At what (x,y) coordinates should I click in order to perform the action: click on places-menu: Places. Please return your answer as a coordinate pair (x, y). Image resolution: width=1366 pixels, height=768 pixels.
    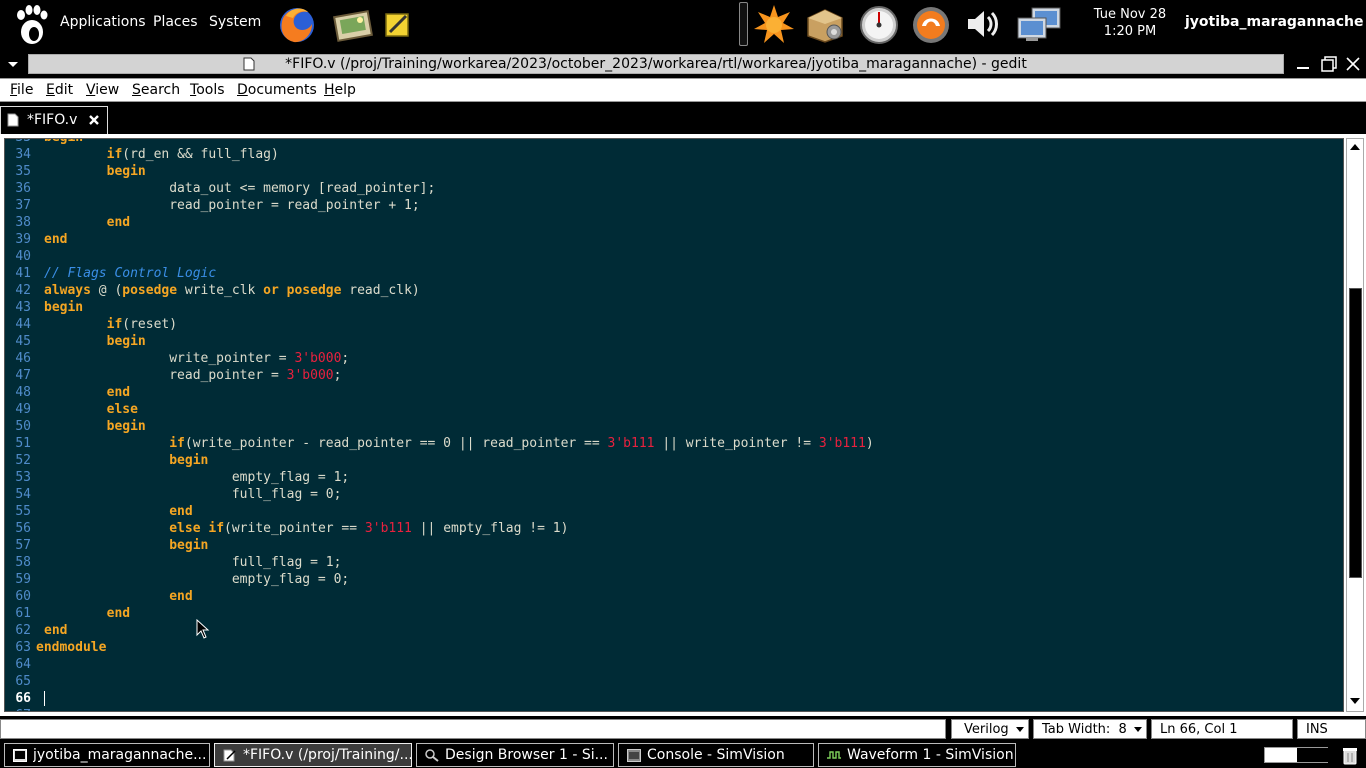
    Looking at the image, I should click on (175, 22).